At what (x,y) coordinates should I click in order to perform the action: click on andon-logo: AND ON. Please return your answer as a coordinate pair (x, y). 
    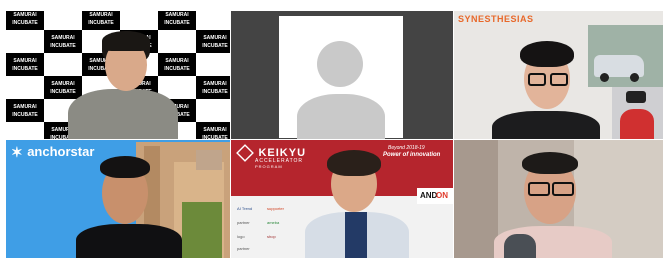
    Looking at the image, I should click on (435, 196).